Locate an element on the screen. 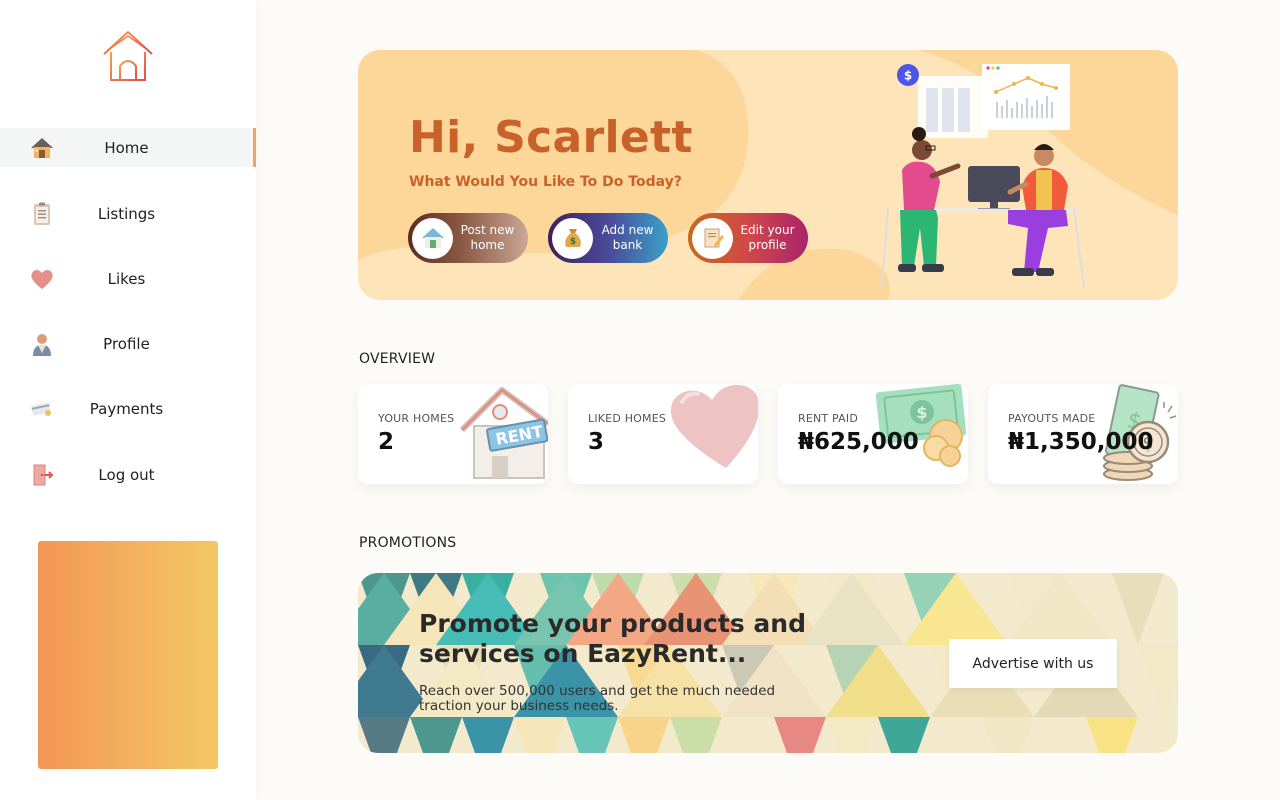 The image size is (1280, 800). sidebar-item-label: Likes is located at coordinates (126, 278).